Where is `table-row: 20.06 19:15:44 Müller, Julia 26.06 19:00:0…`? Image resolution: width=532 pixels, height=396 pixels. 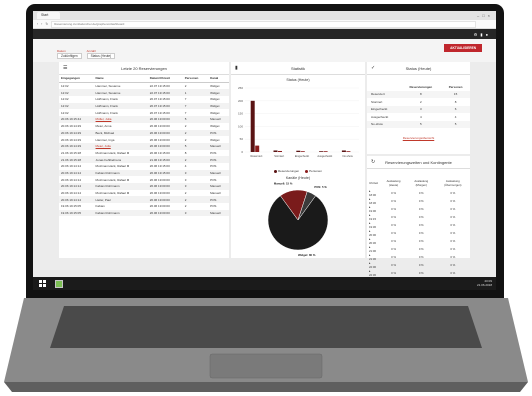 table-row: 20.06 19:15:44 Müller, Julia 26.06 19:00:0… is located at coordinates (144, 119).